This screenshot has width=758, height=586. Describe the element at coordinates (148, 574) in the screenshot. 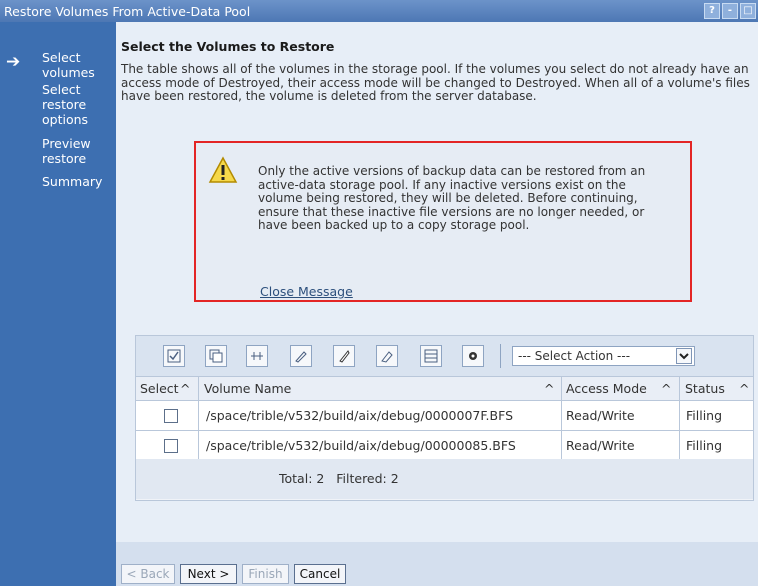

I see `back-button: < Back` at that location.